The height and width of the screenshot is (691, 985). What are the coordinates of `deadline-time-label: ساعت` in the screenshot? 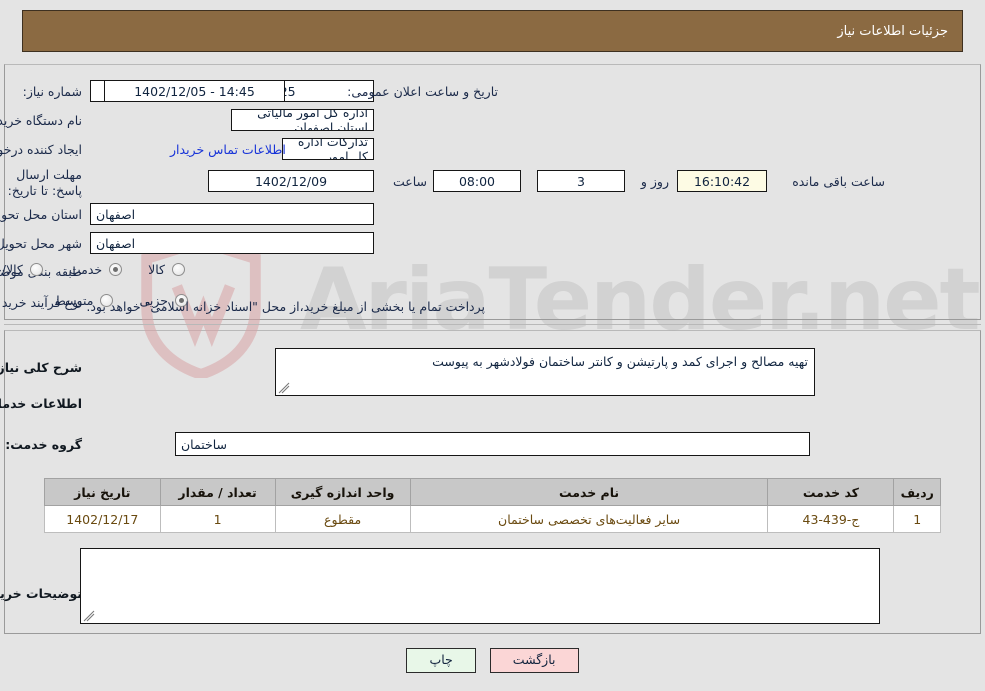 It's located at (409, 181).